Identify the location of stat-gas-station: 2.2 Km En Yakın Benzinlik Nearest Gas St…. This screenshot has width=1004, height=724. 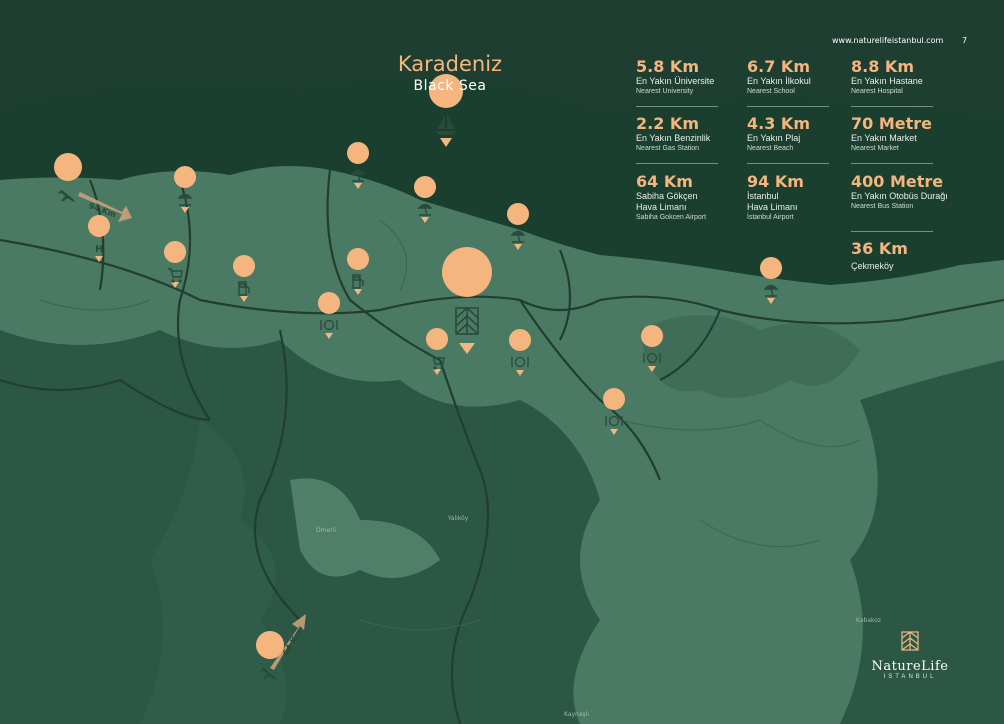
(673, 134).